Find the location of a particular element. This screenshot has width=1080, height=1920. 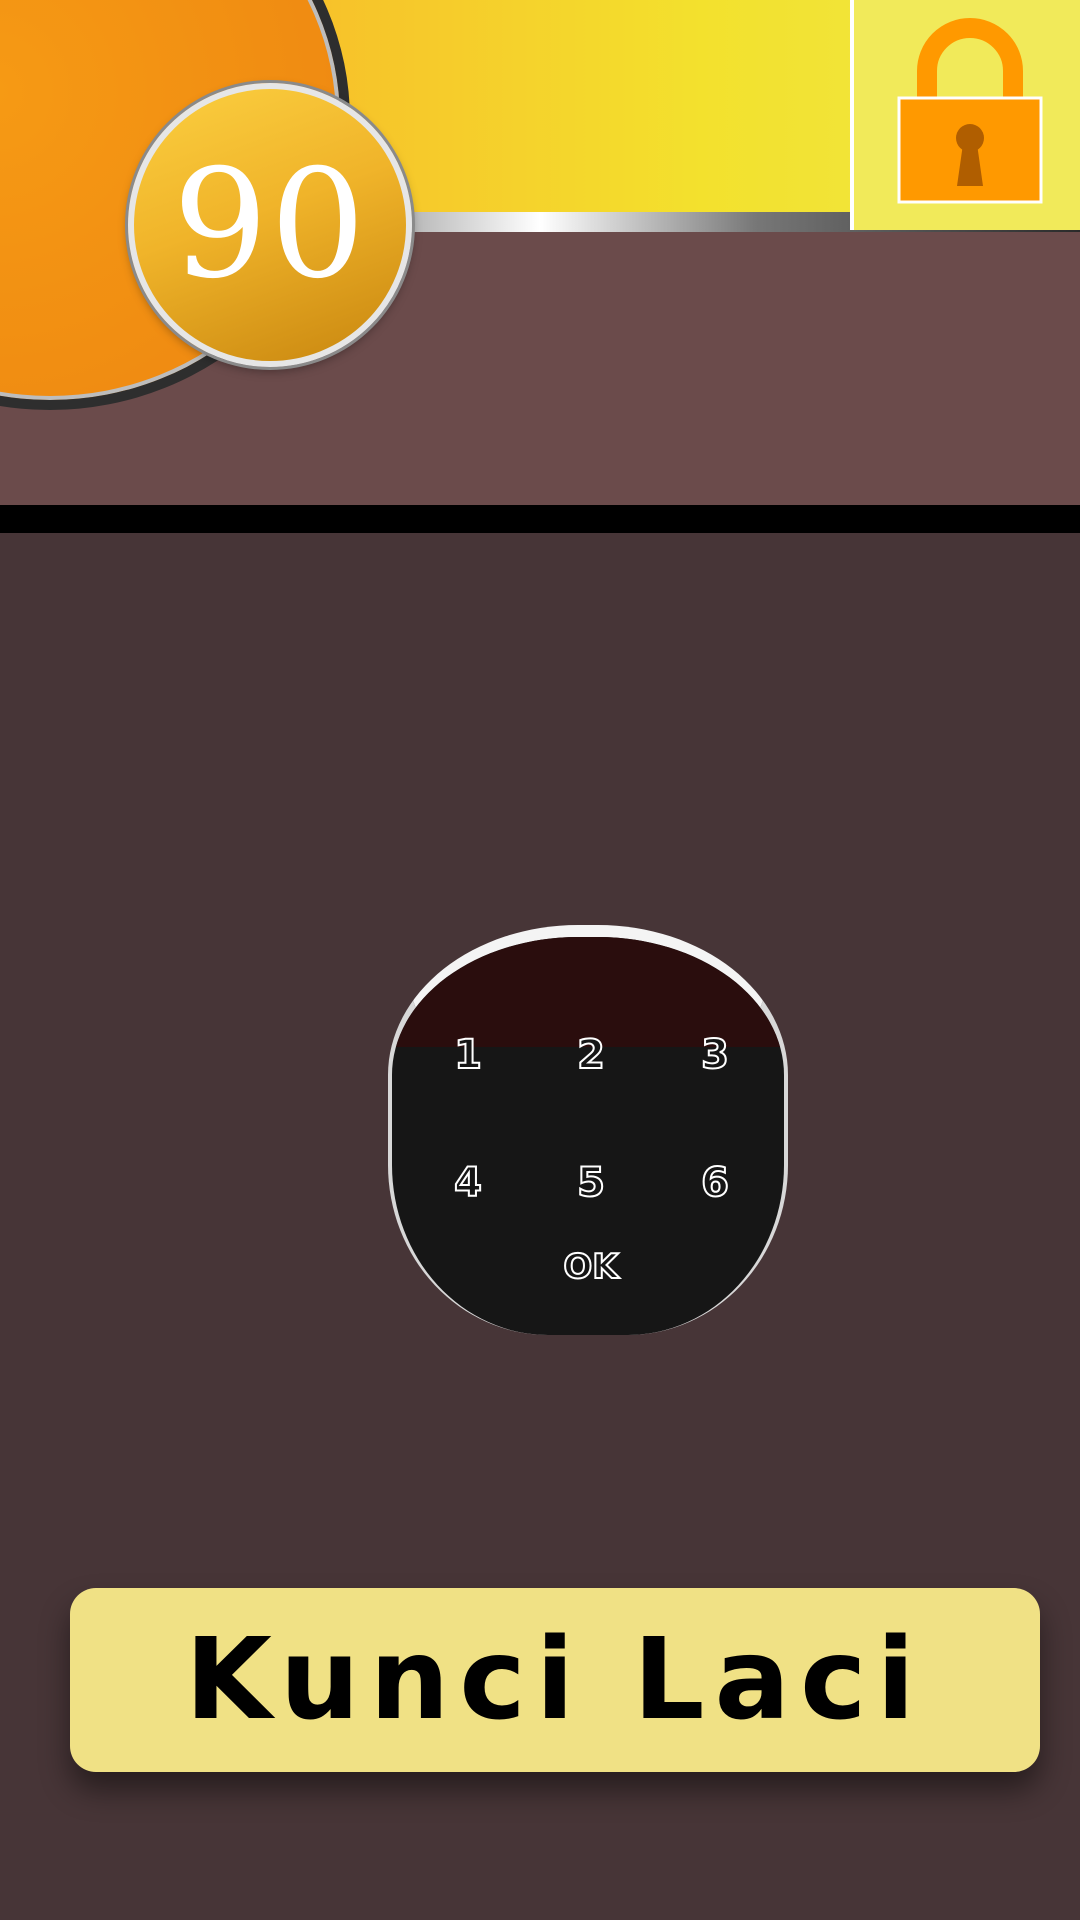

key-5: 5 is located at coordinates (591, 1183).